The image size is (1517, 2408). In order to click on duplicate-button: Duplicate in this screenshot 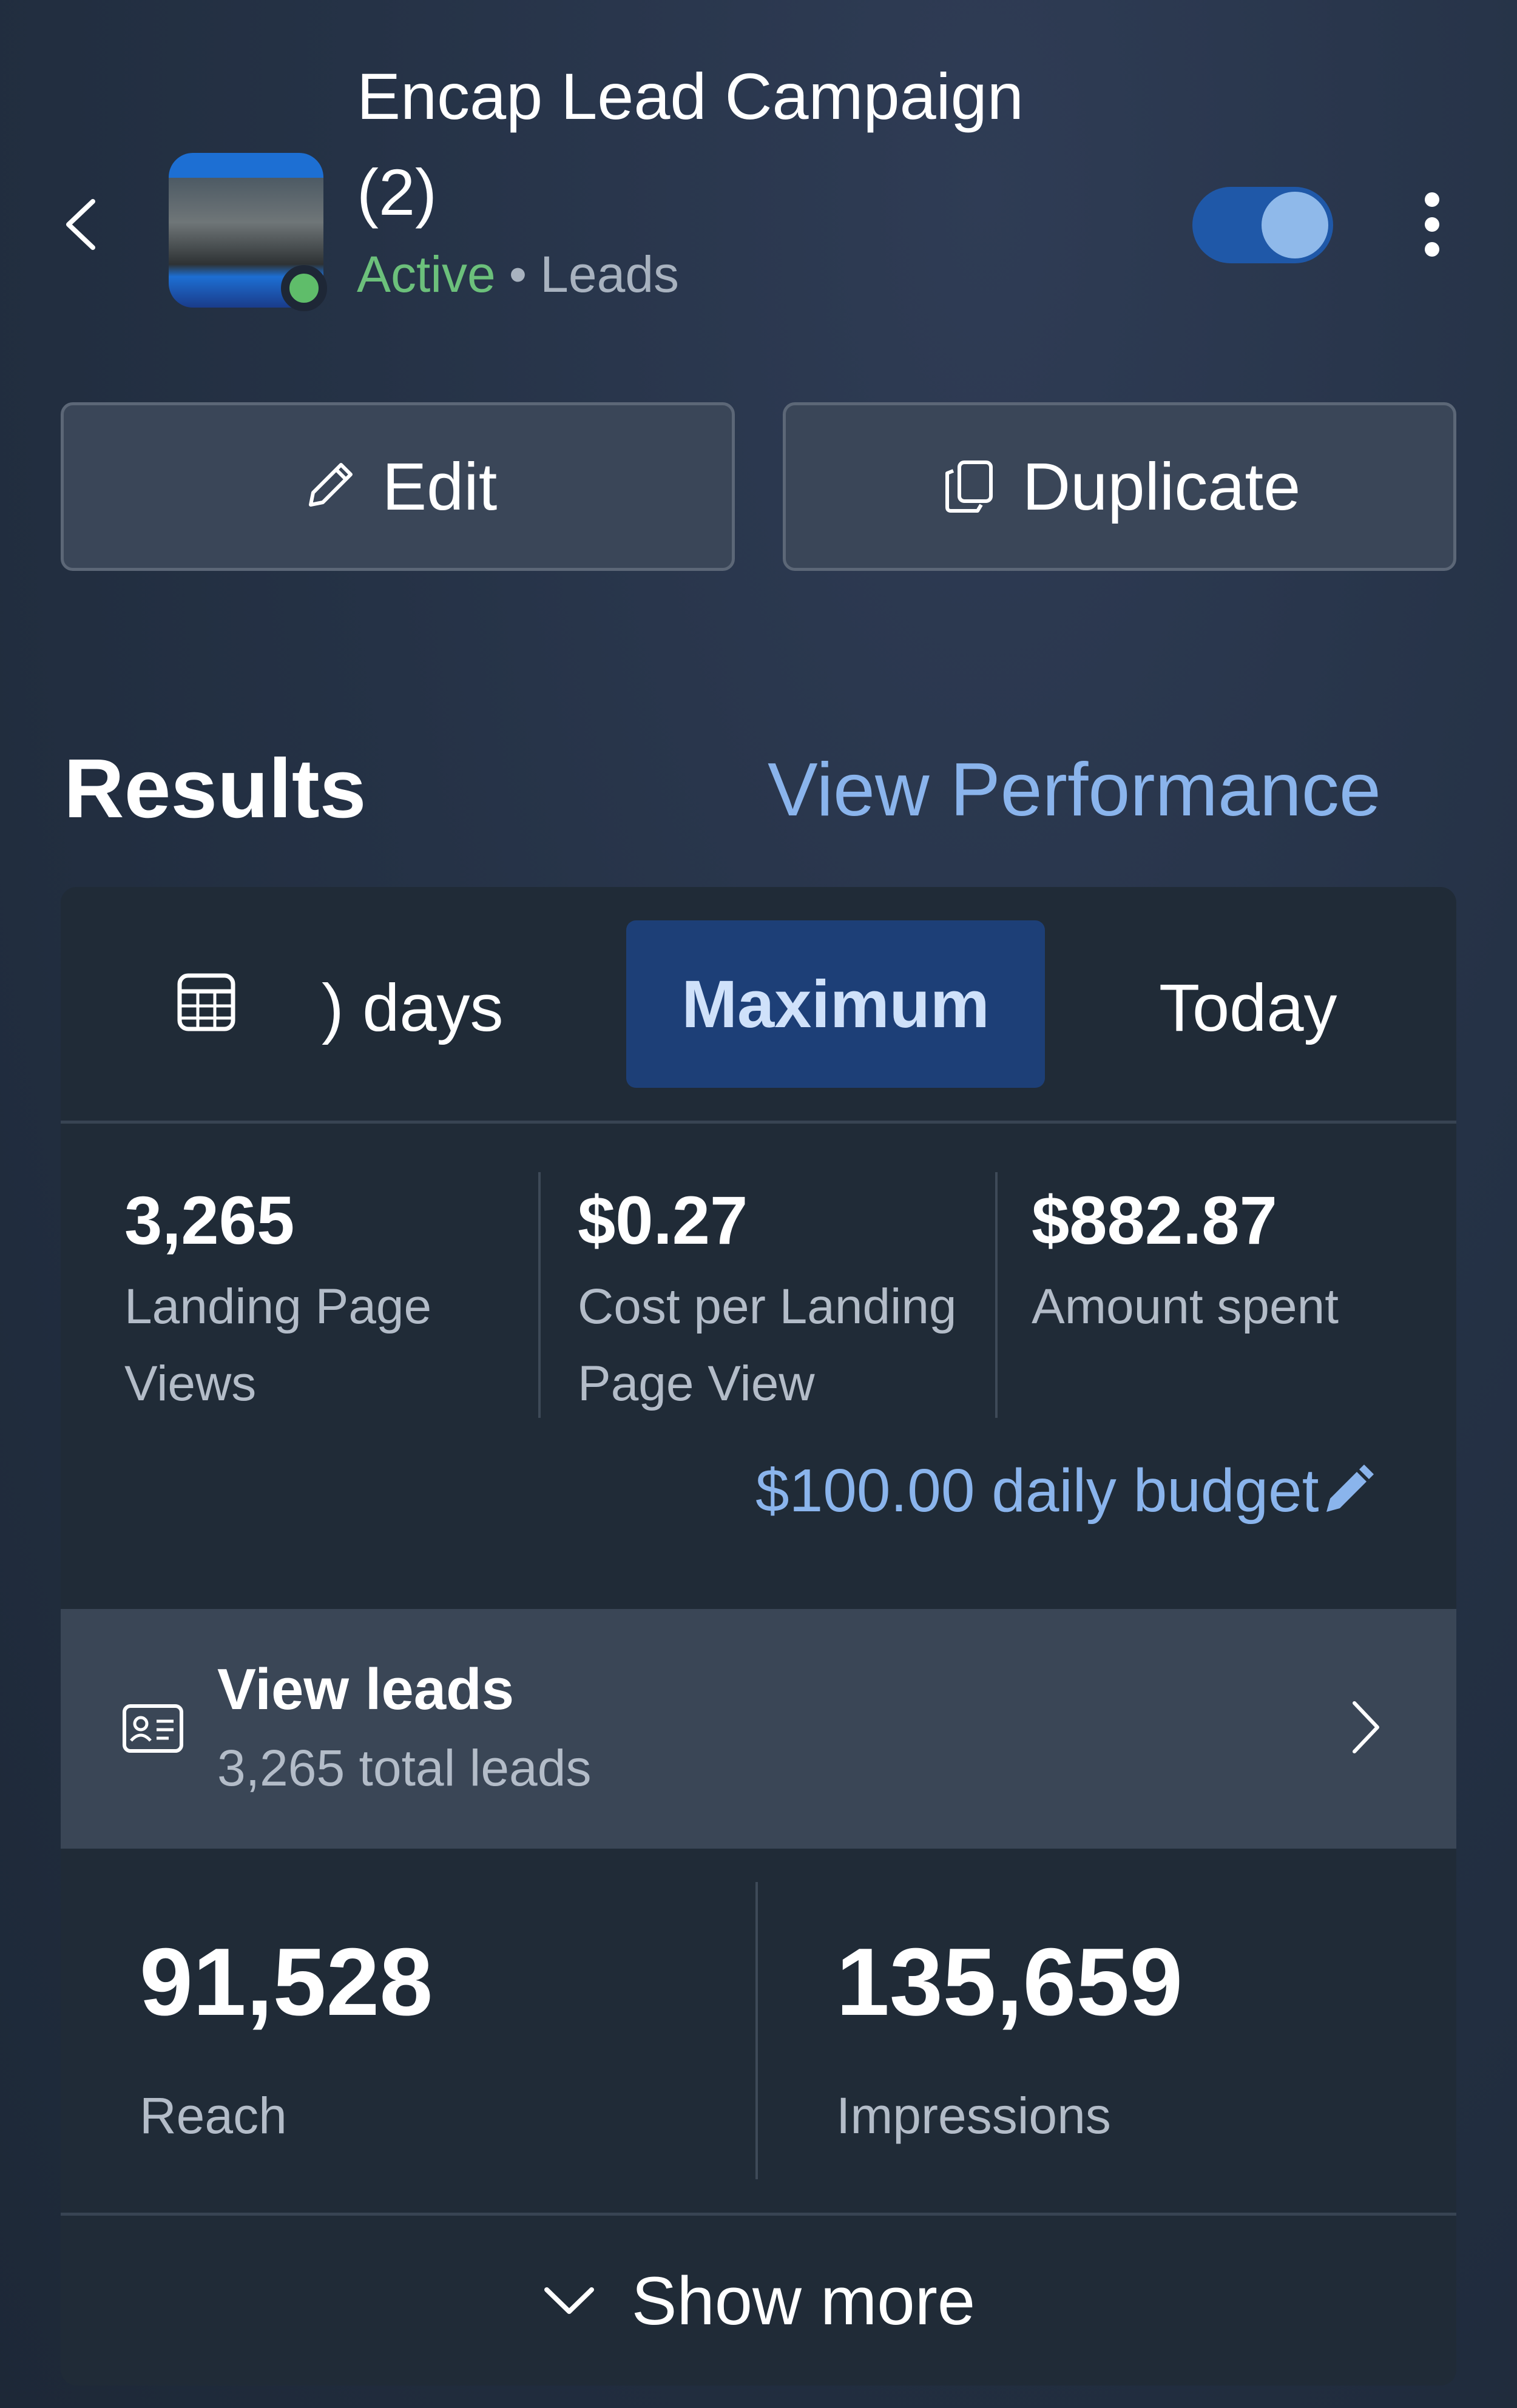, I will do `click(1119, 486)`.